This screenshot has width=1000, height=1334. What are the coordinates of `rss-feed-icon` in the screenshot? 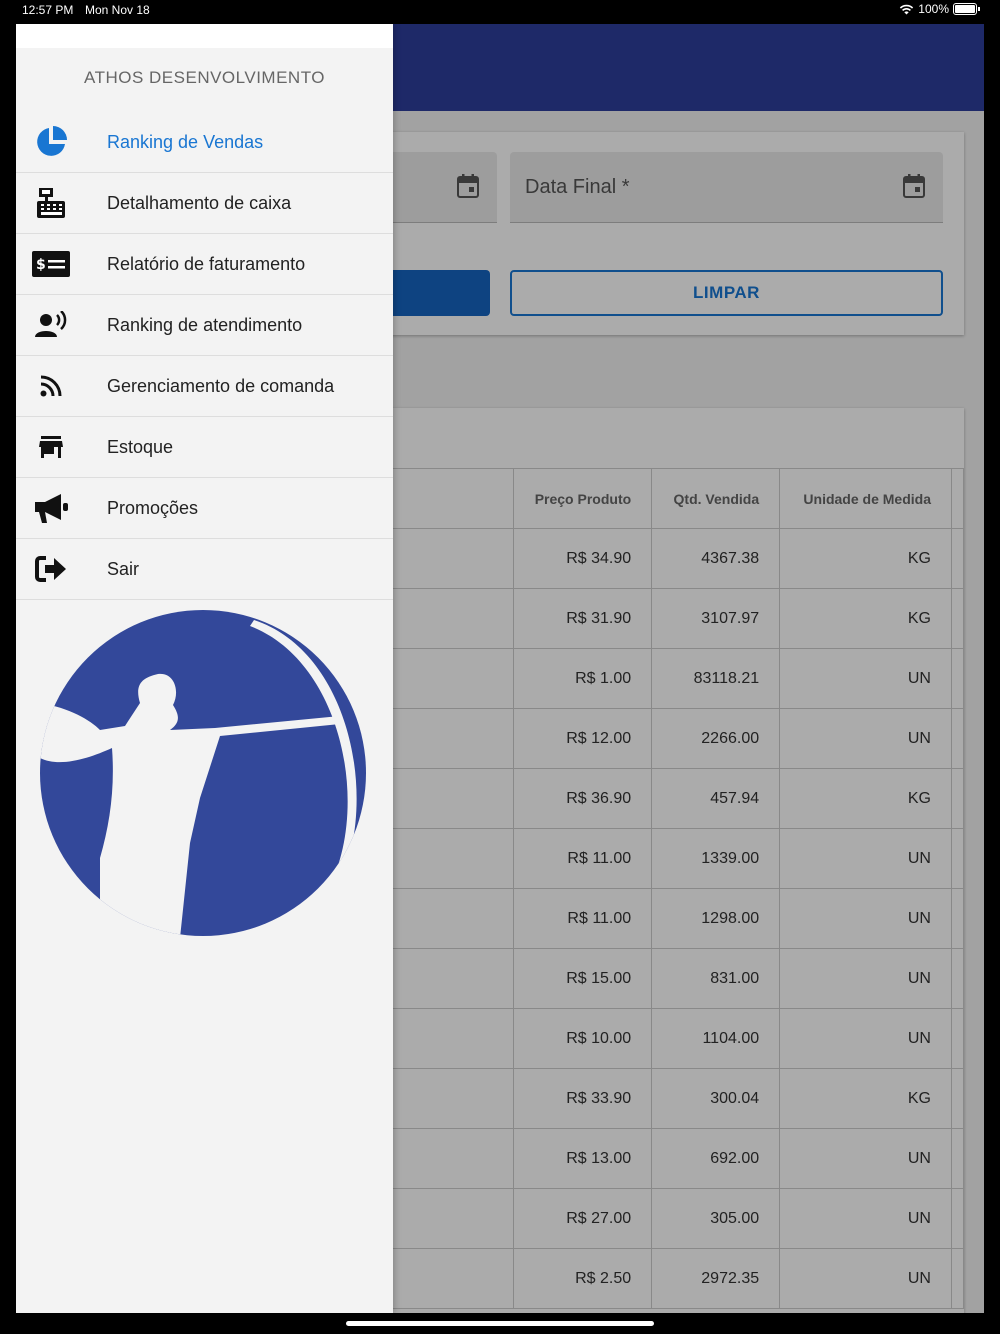 It's located at (51, 386).